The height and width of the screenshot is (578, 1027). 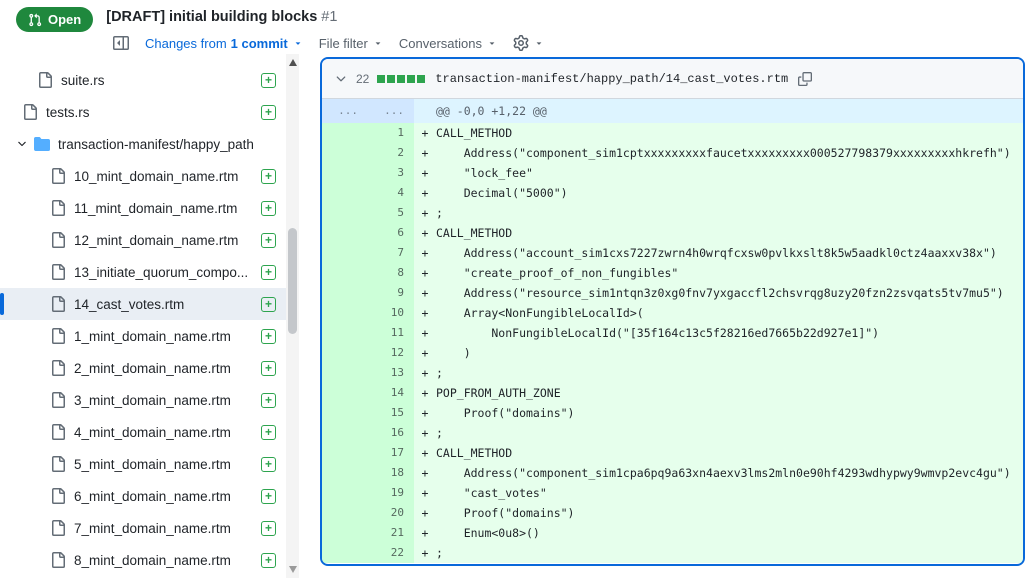 What do you see at coordinates (391, 333) in the screenshot?
I see `new-line-number: 11` at bounding box center [391, 333].